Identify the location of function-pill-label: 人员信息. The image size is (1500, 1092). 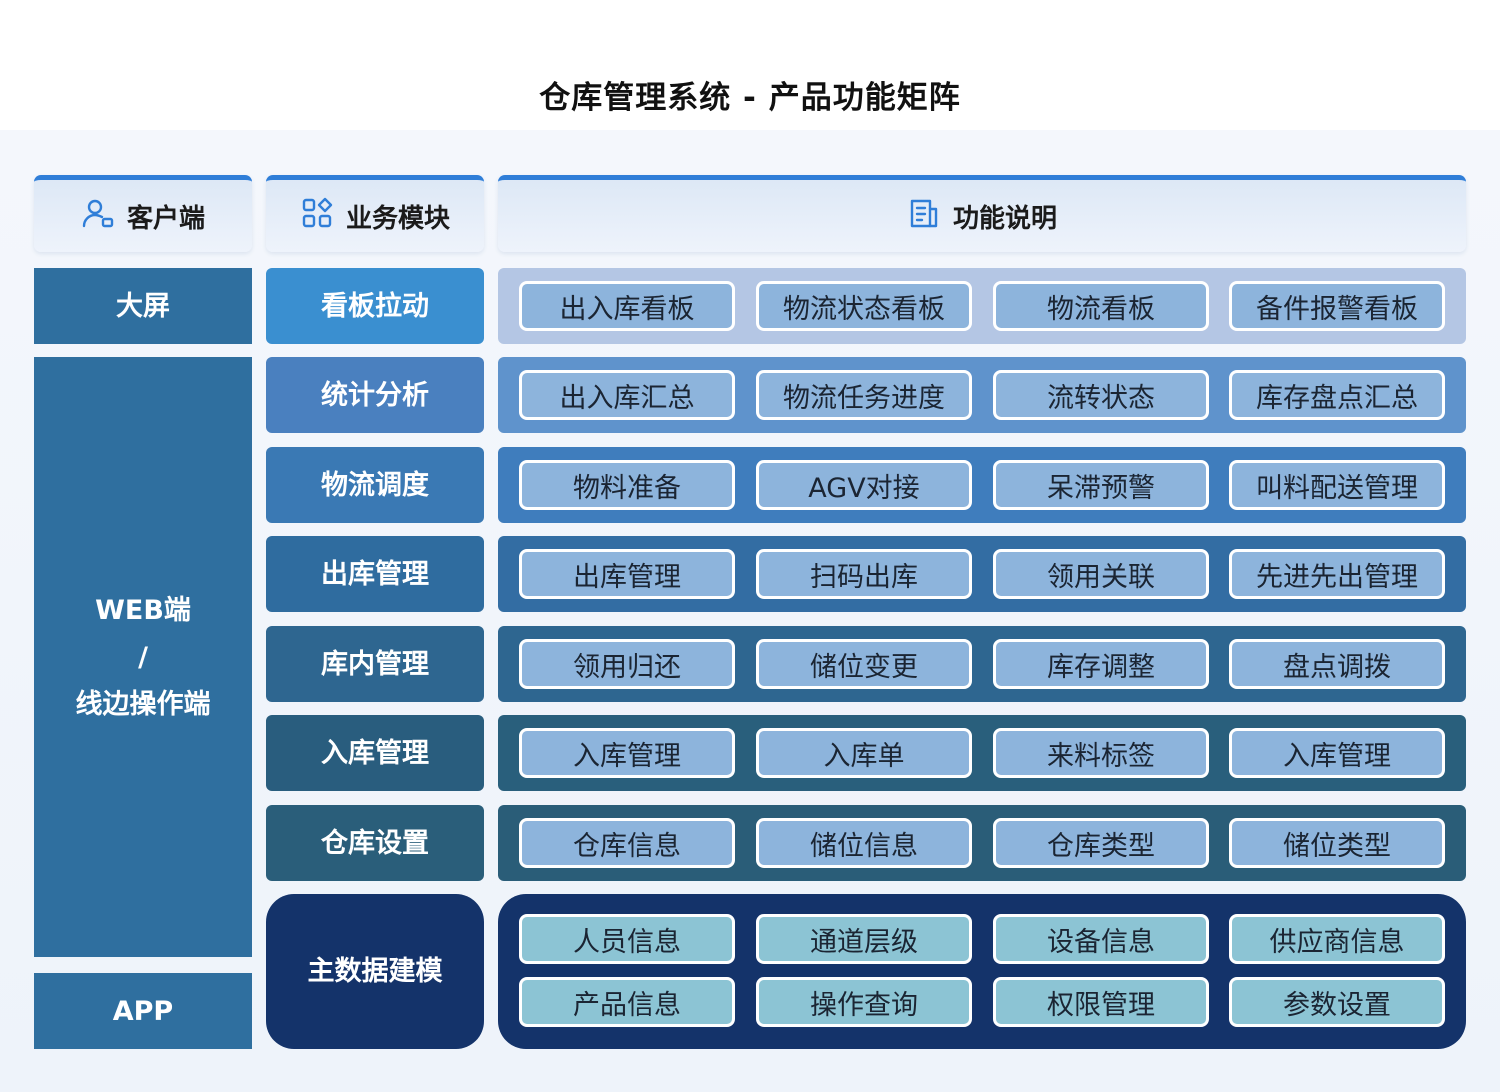
(627, 942).